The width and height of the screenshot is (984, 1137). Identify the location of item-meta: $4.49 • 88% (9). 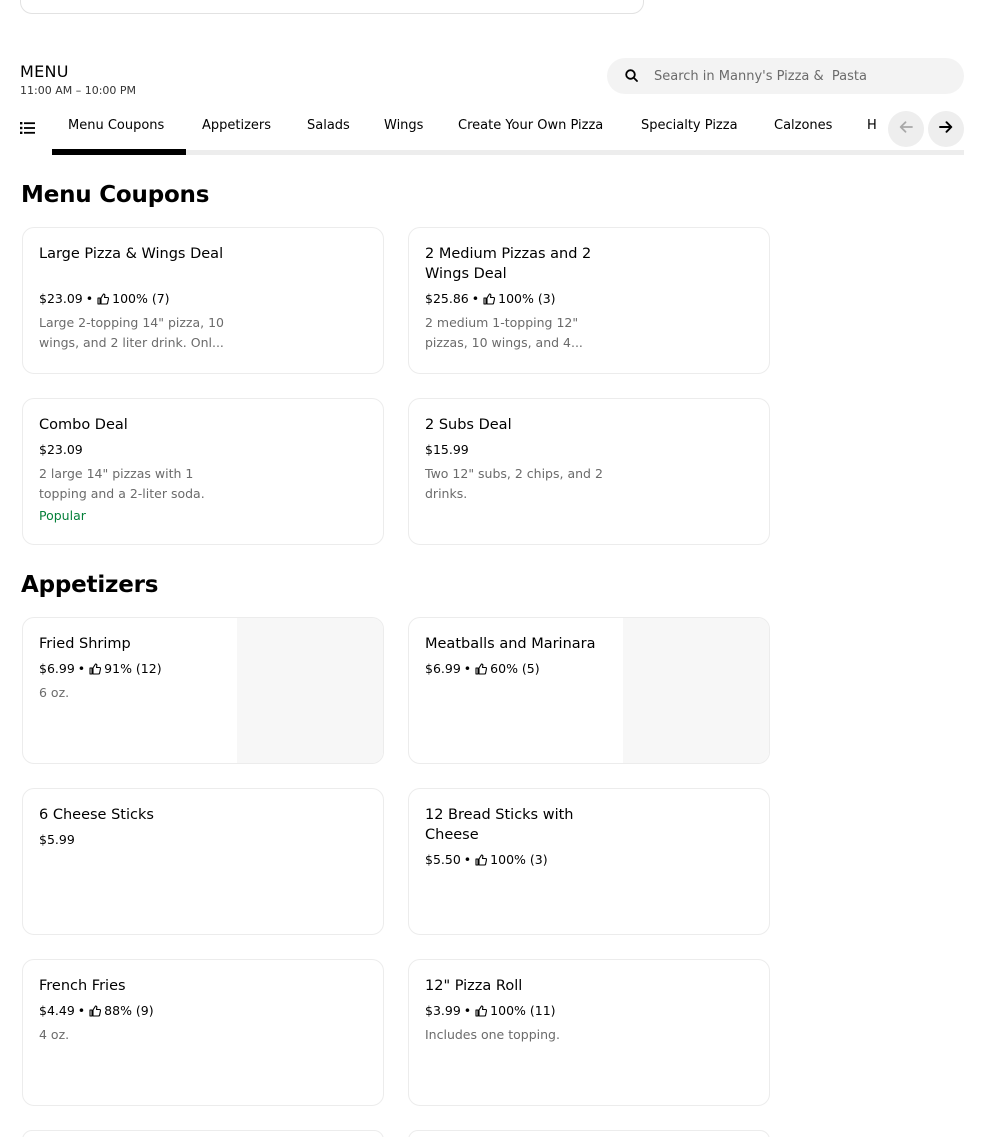
(96, 1011).